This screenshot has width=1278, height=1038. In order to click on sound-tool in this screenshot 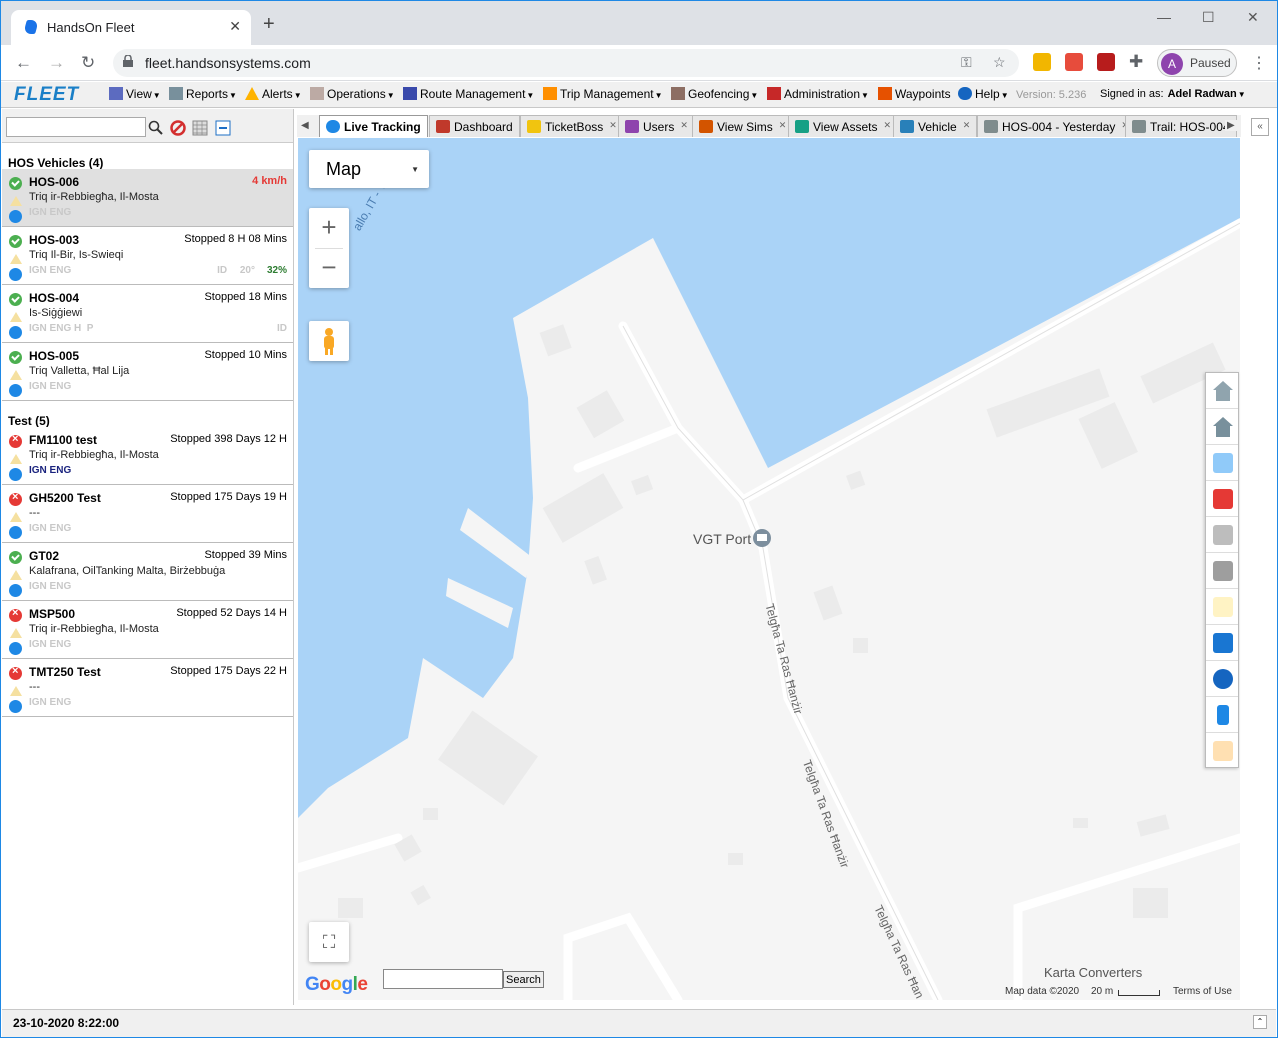, I will do `click(1222, 571)`.